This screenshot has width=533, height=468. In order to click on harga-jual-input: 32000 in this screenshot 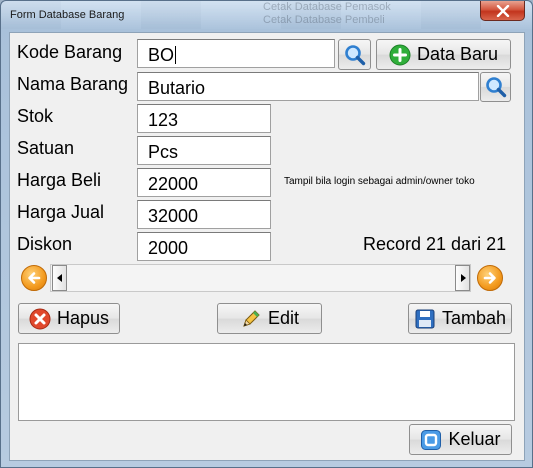, I will do `click(204, 214)`.